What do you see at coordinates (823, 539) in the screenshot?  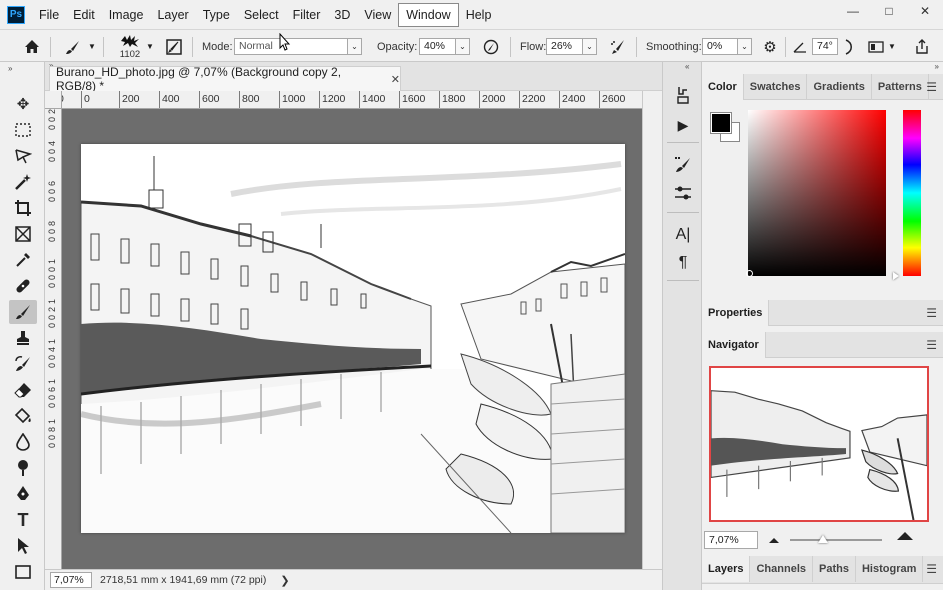 I see `navigator-zoom-slider-handle` at bounding box center [823, 539].